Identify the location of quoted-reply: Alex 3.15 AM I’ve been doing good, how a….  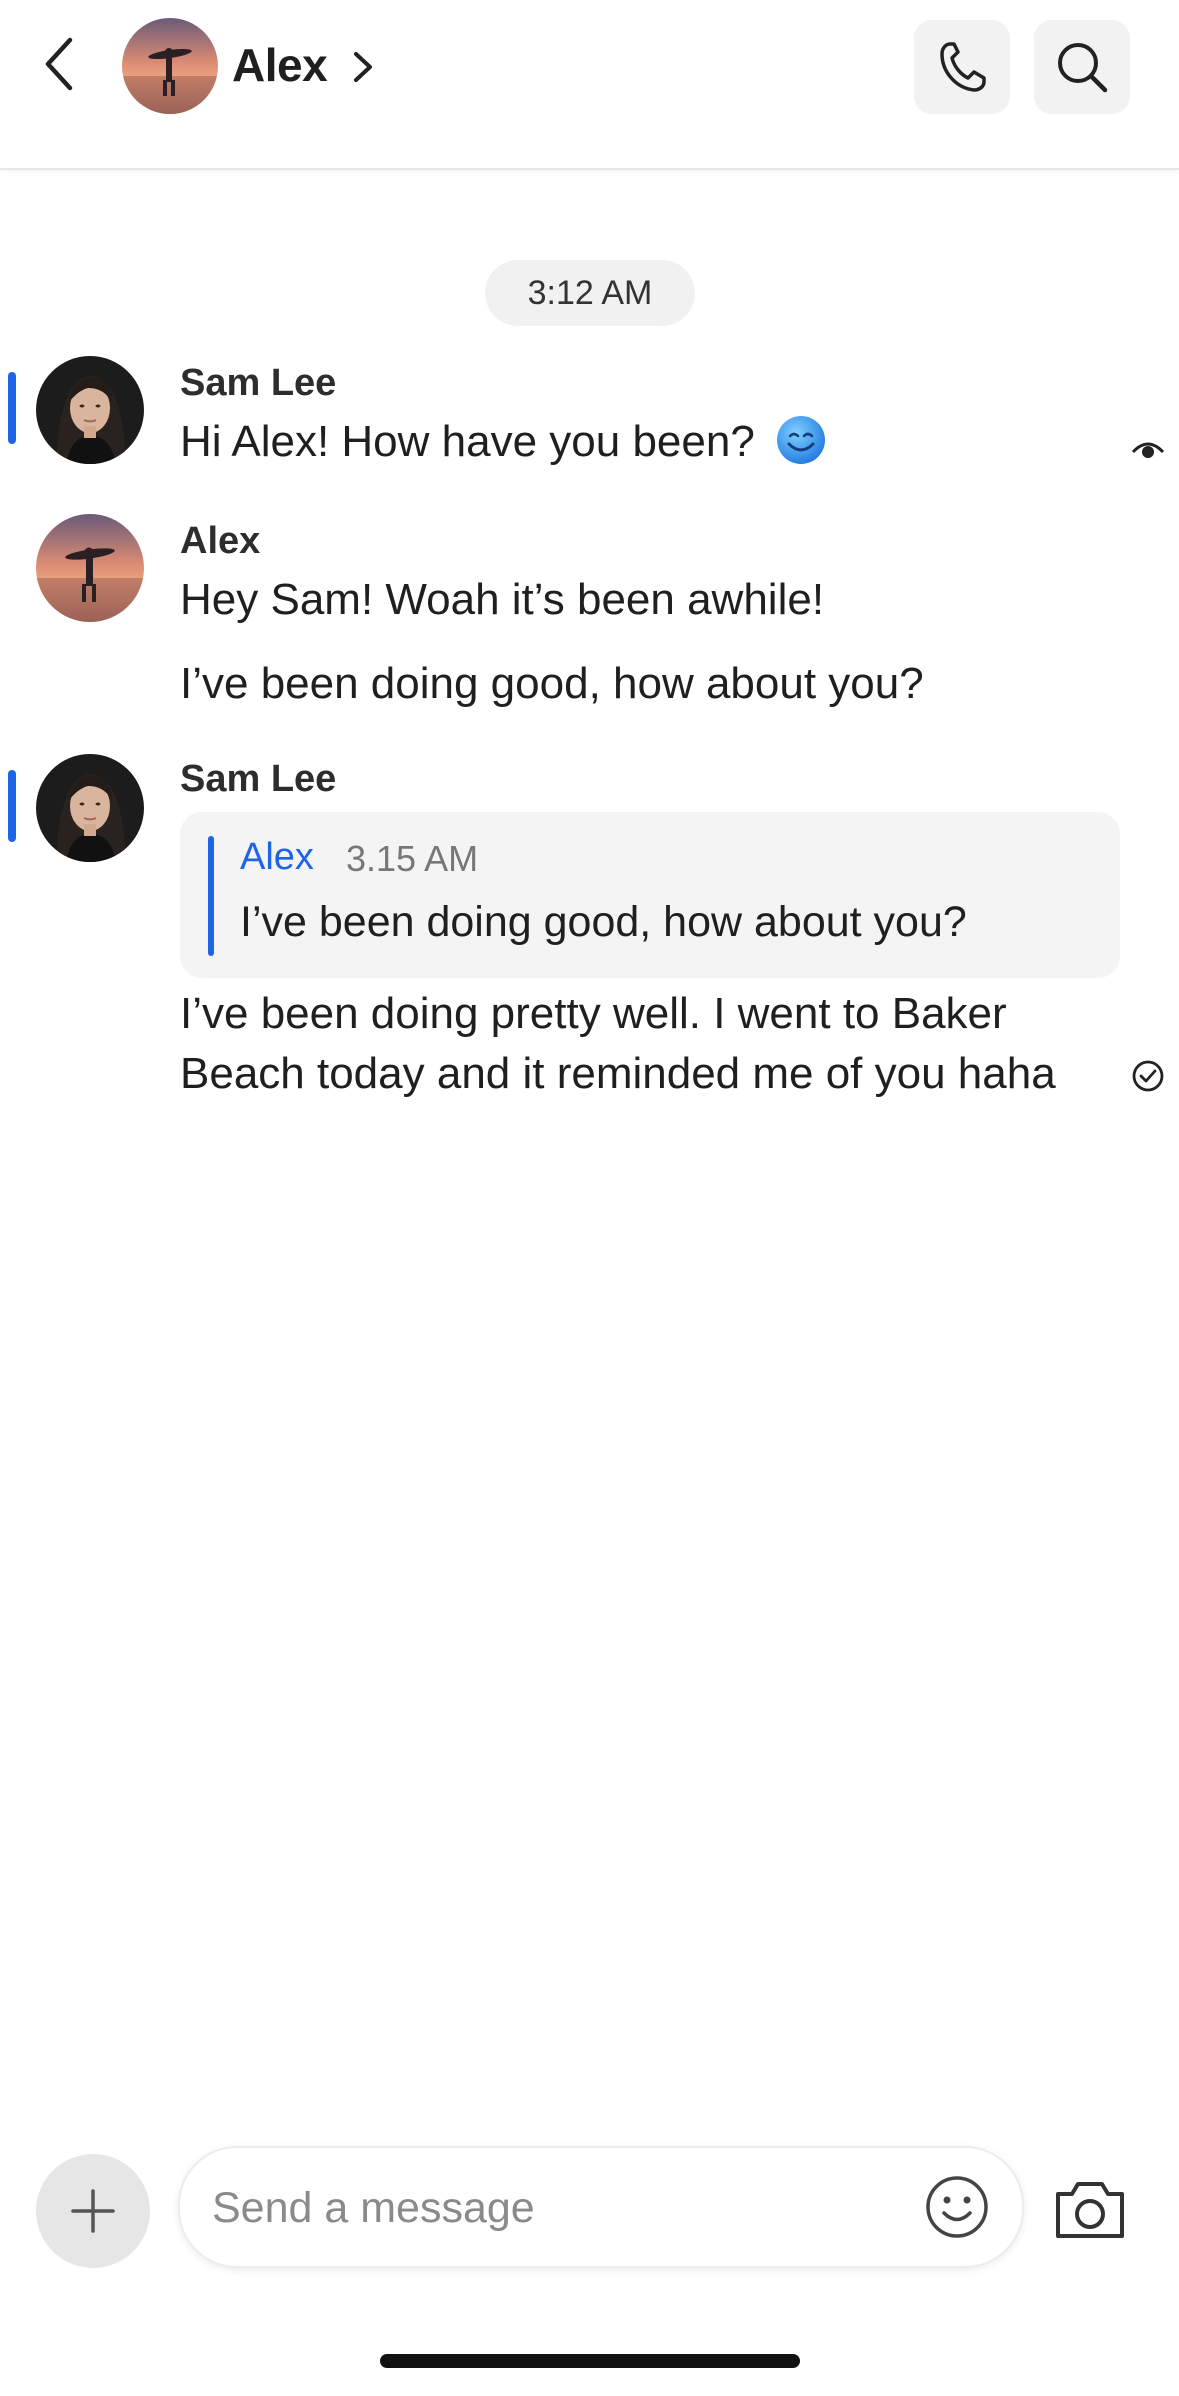
(650, 895).